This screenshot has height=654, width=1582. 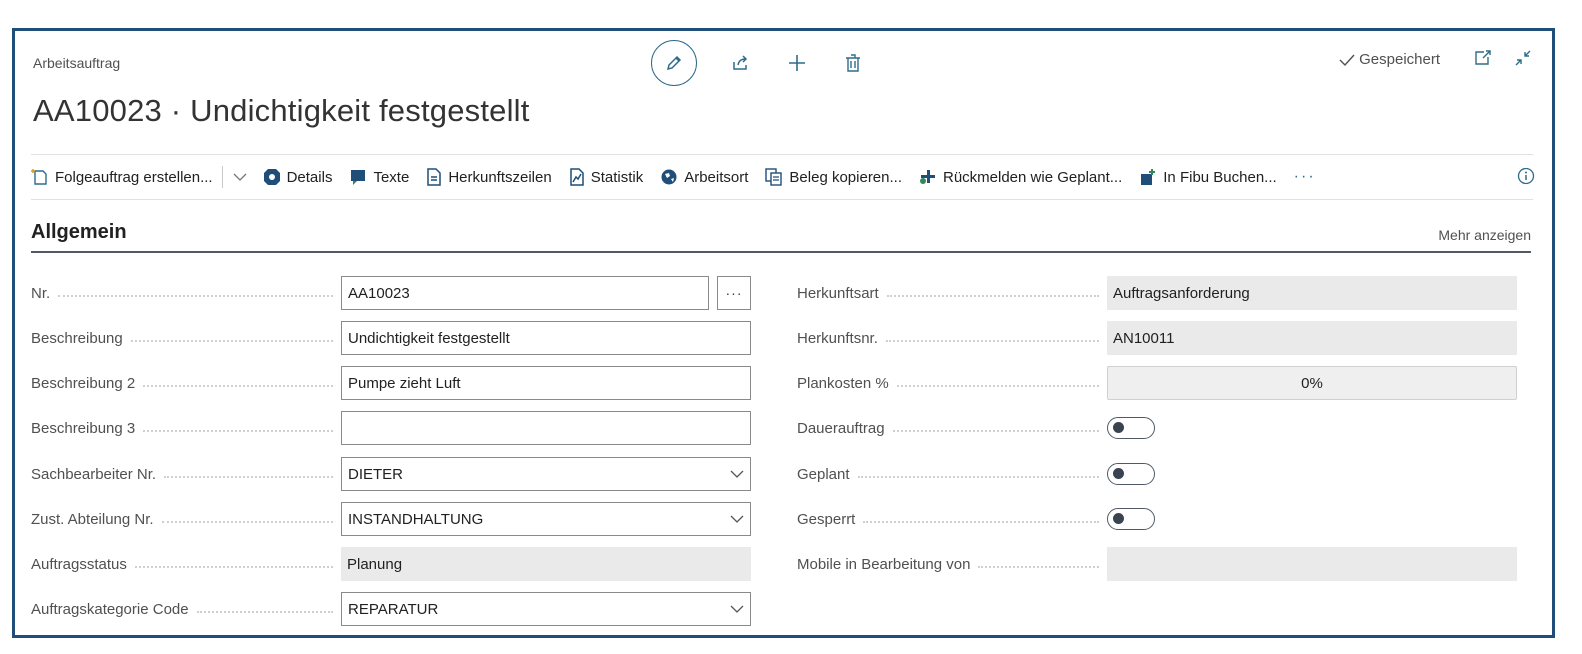 What do you see at coordinates (546, 519) in the screenshot?
I see `department-select: INSTANDHALTUNG` at bounding box center [546, 519].